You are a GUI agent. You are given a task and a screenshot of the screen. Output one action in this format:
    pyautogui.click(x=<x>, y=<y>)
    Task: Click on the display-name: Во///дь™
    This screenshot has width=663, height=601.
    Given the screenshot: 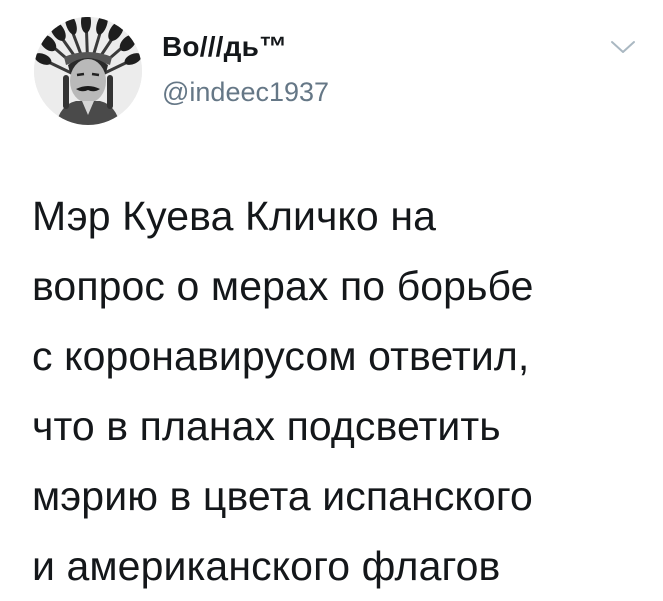 What is the action you would take?
    pyautogui.click(x=224, y=47)
    